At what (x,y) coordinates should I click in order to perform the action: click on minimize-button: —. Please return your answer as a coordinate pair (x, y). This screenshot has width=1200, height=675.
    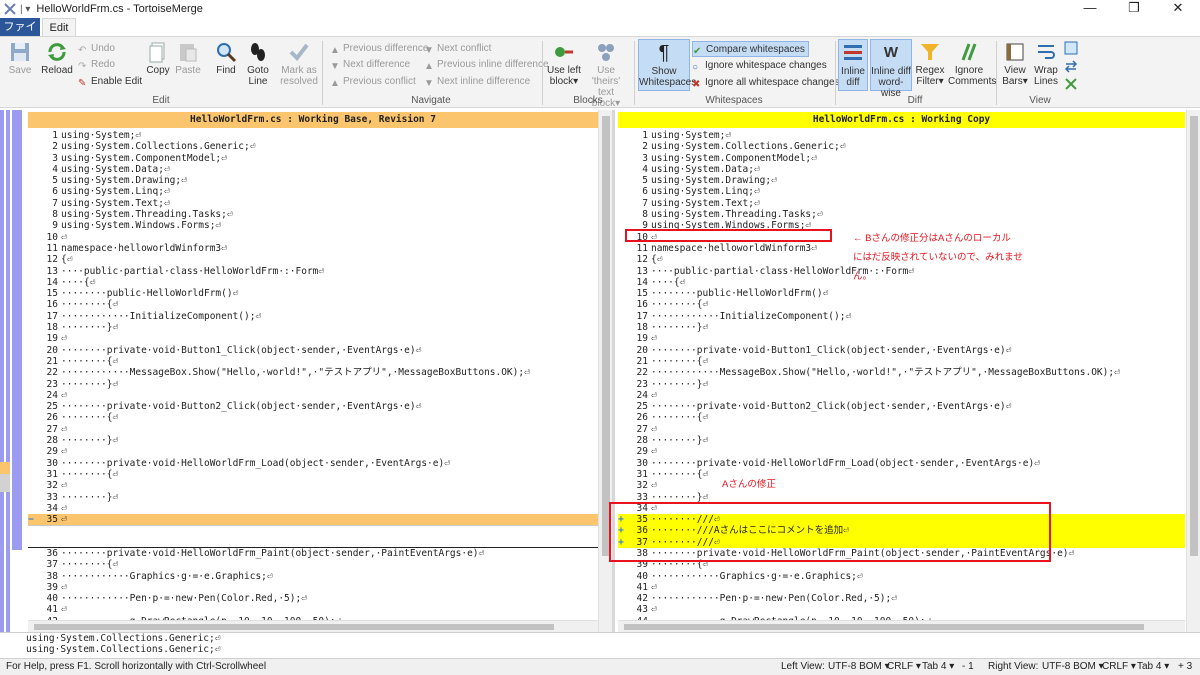
    Looking at the image, I should click on (1090, 9).